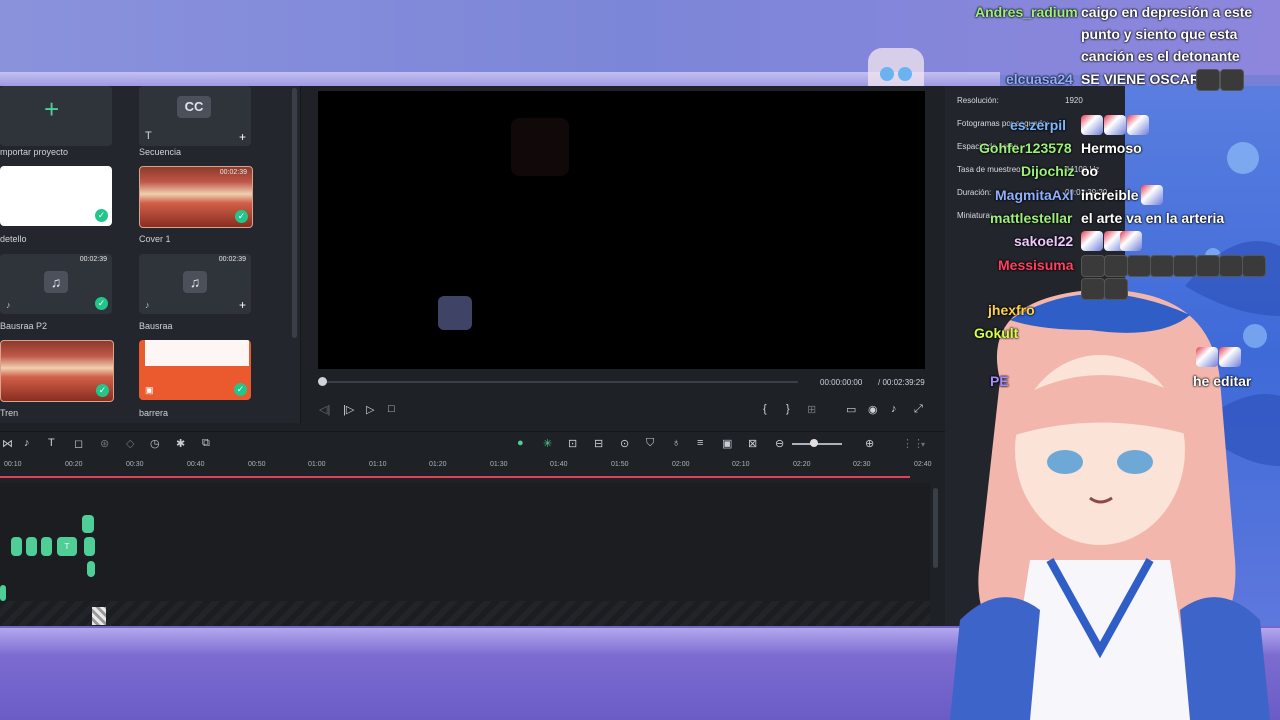  Describe the element at coordinates (1044, 241) in the screenshot. I see `chat-username: sakoel22` at that location.